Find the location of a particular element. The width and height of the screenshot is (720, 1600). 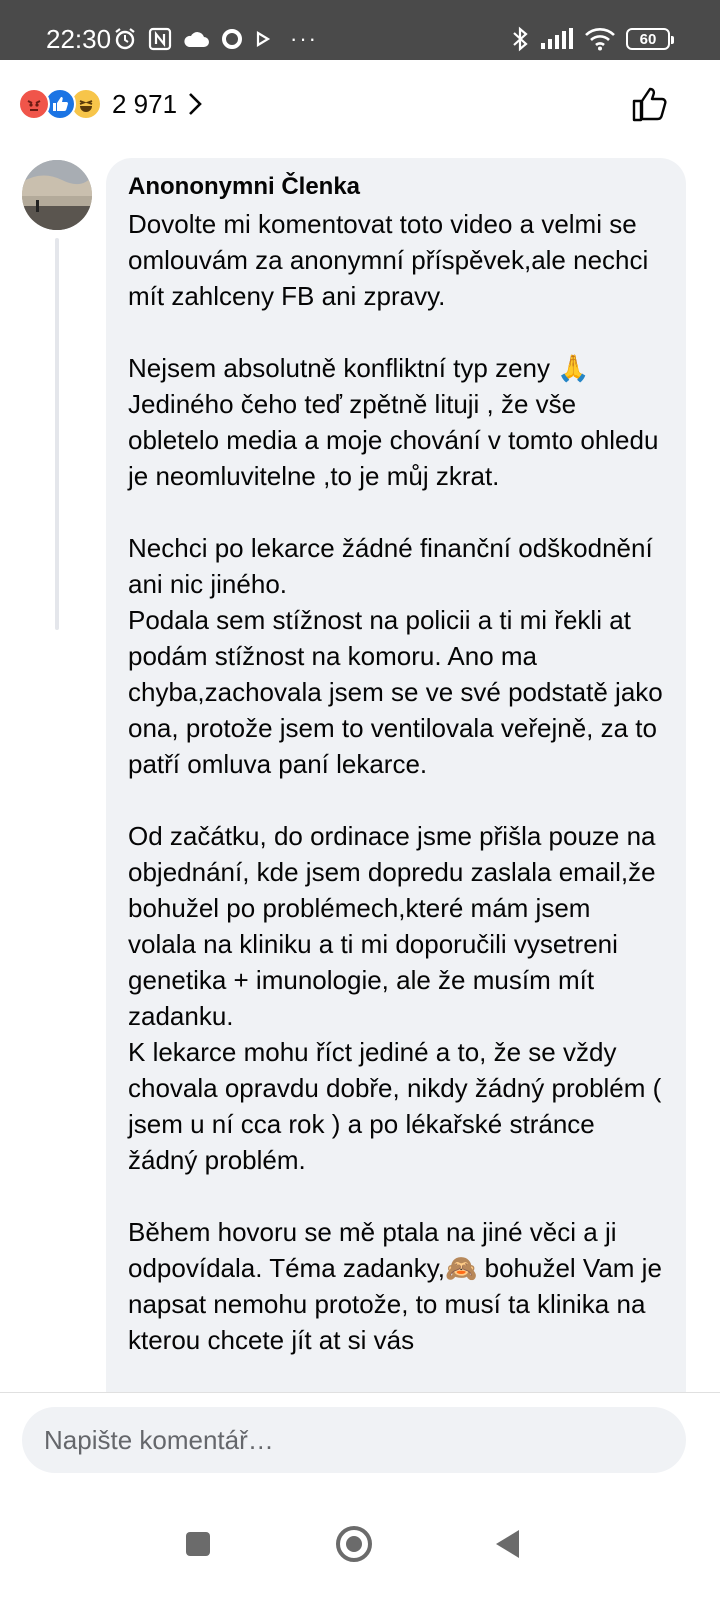

avatar-image is located at coordinates (57, 195).